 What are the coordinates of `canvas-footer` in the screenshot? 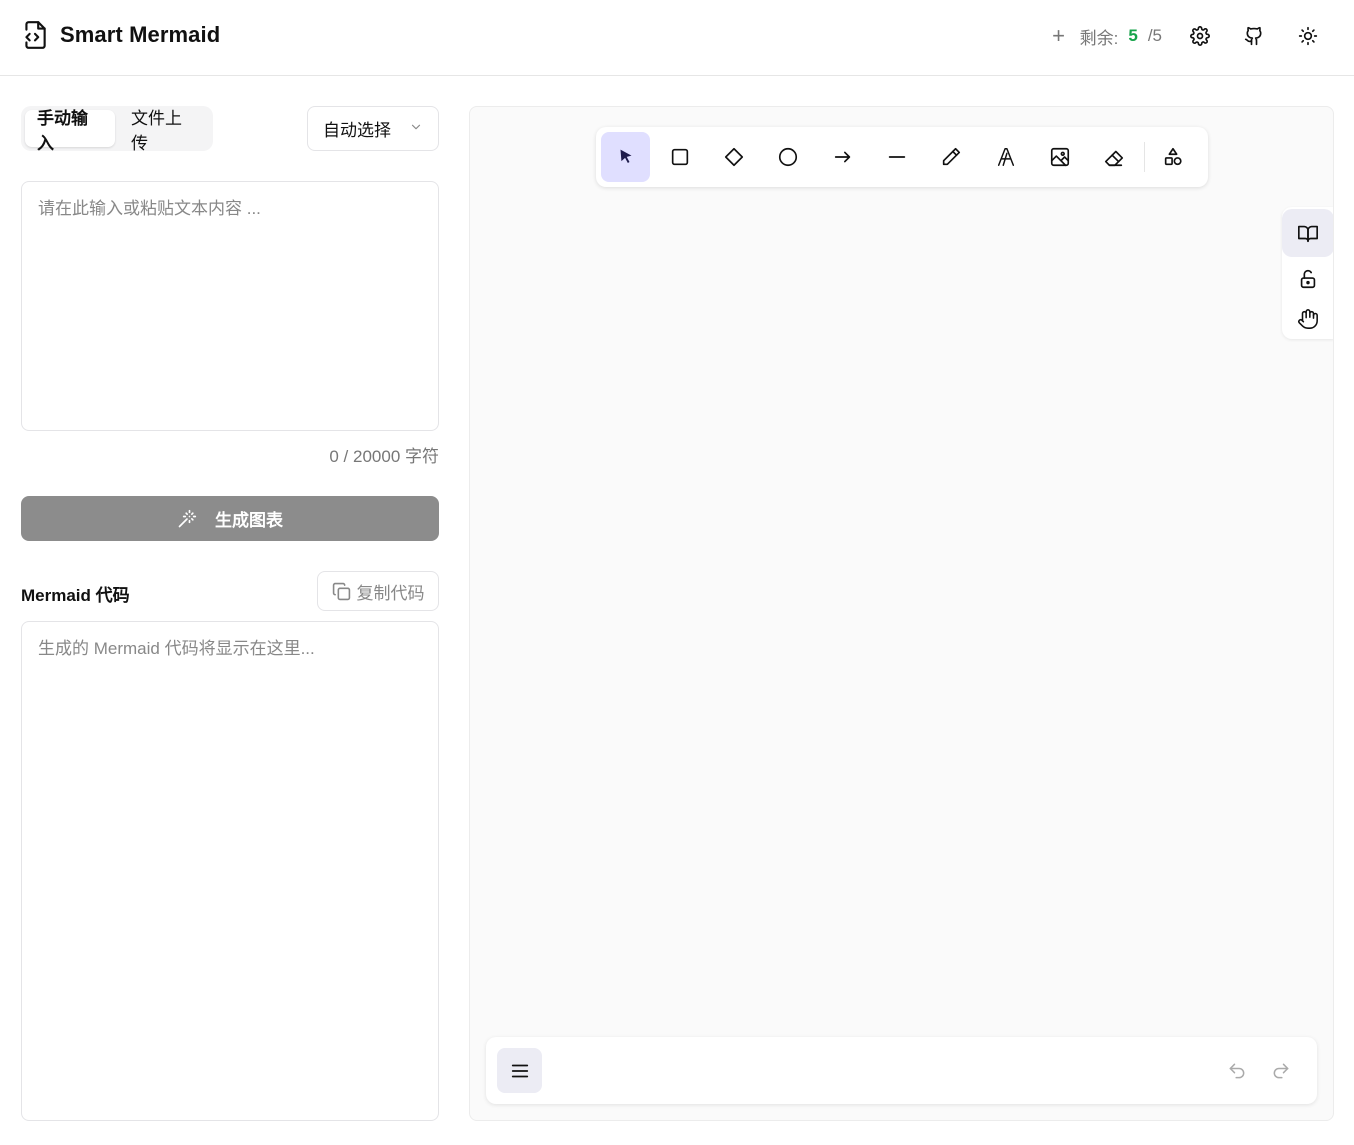 It's located at (901, 1070).